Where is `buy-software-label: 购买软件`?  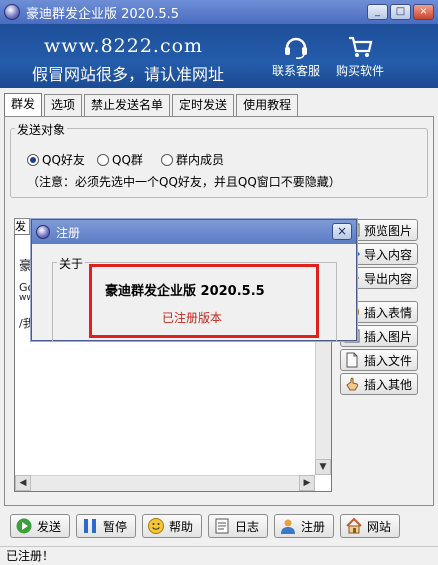 buy-software-label: 购买软件 is located at coordinates (359, 71).